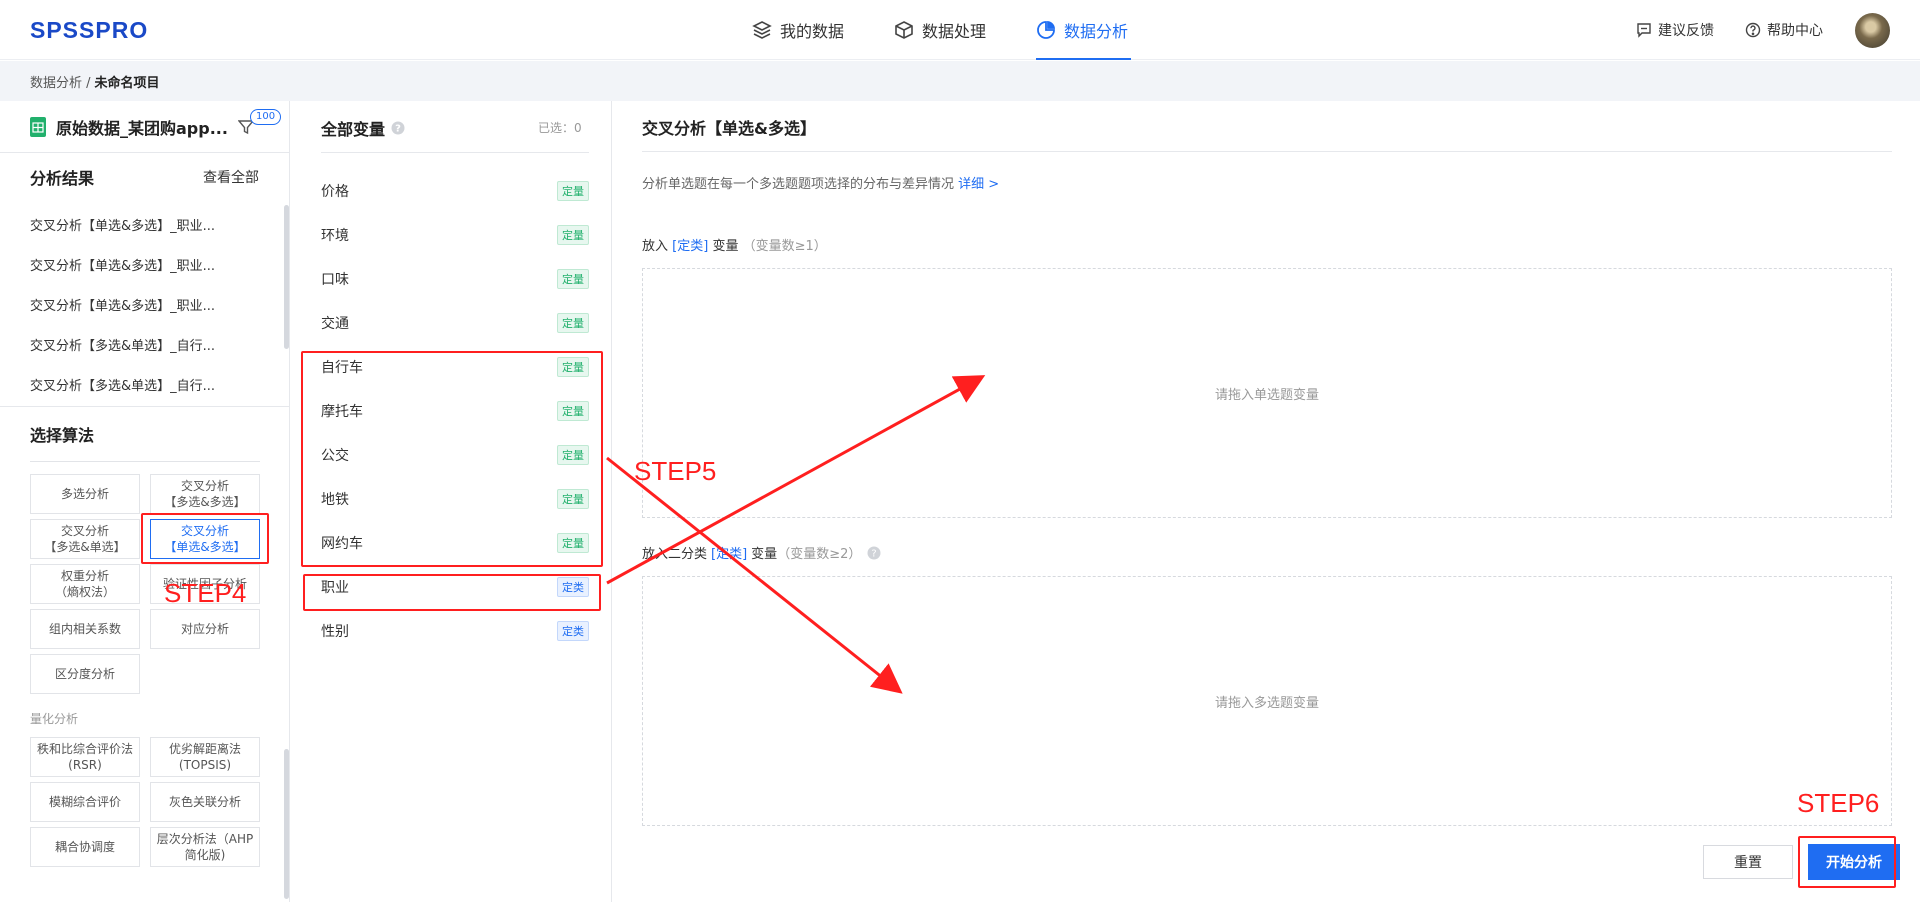 The width and height of the screenshot is (1920, 902). I want to click on algo-rsr: 秩和比综合评价法 (RSR), so click(85, 757).